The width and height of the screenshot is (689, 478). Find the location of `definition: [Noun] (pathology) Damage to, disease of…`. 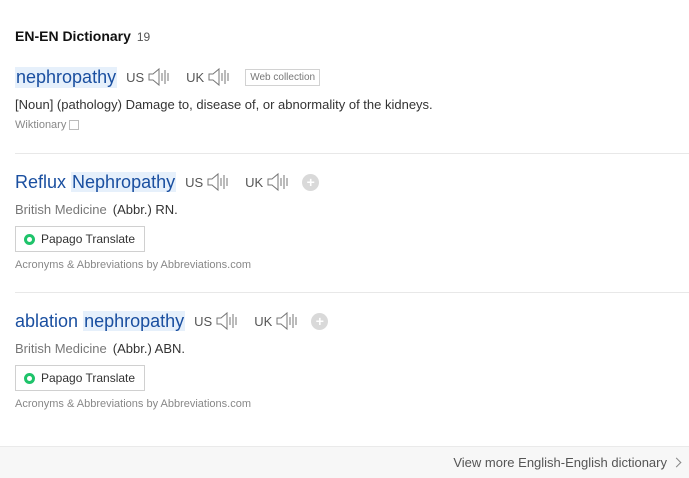

definition: [Noun] (pathology) Damage to, disease of… is located at coordinates (224, 104).